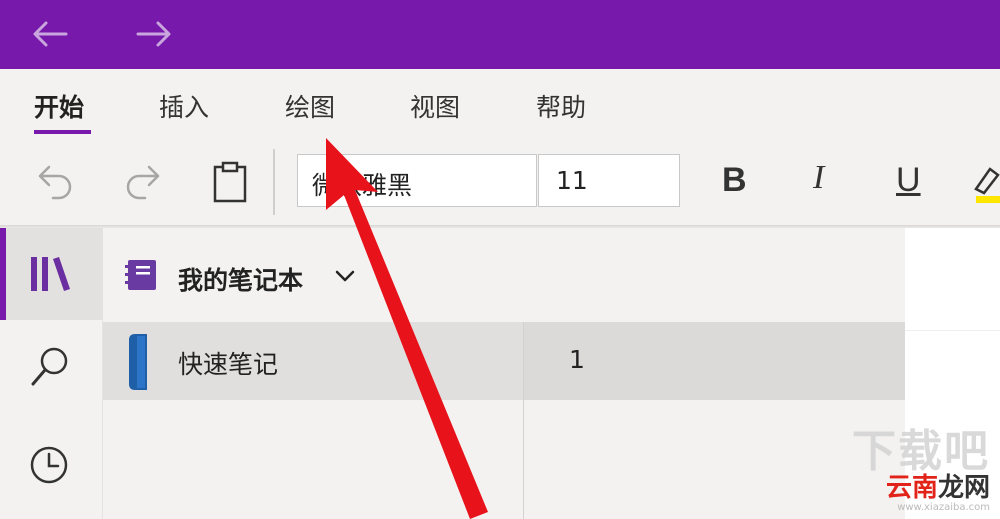  I want to click on toolbar-divider, so click(274, 182).